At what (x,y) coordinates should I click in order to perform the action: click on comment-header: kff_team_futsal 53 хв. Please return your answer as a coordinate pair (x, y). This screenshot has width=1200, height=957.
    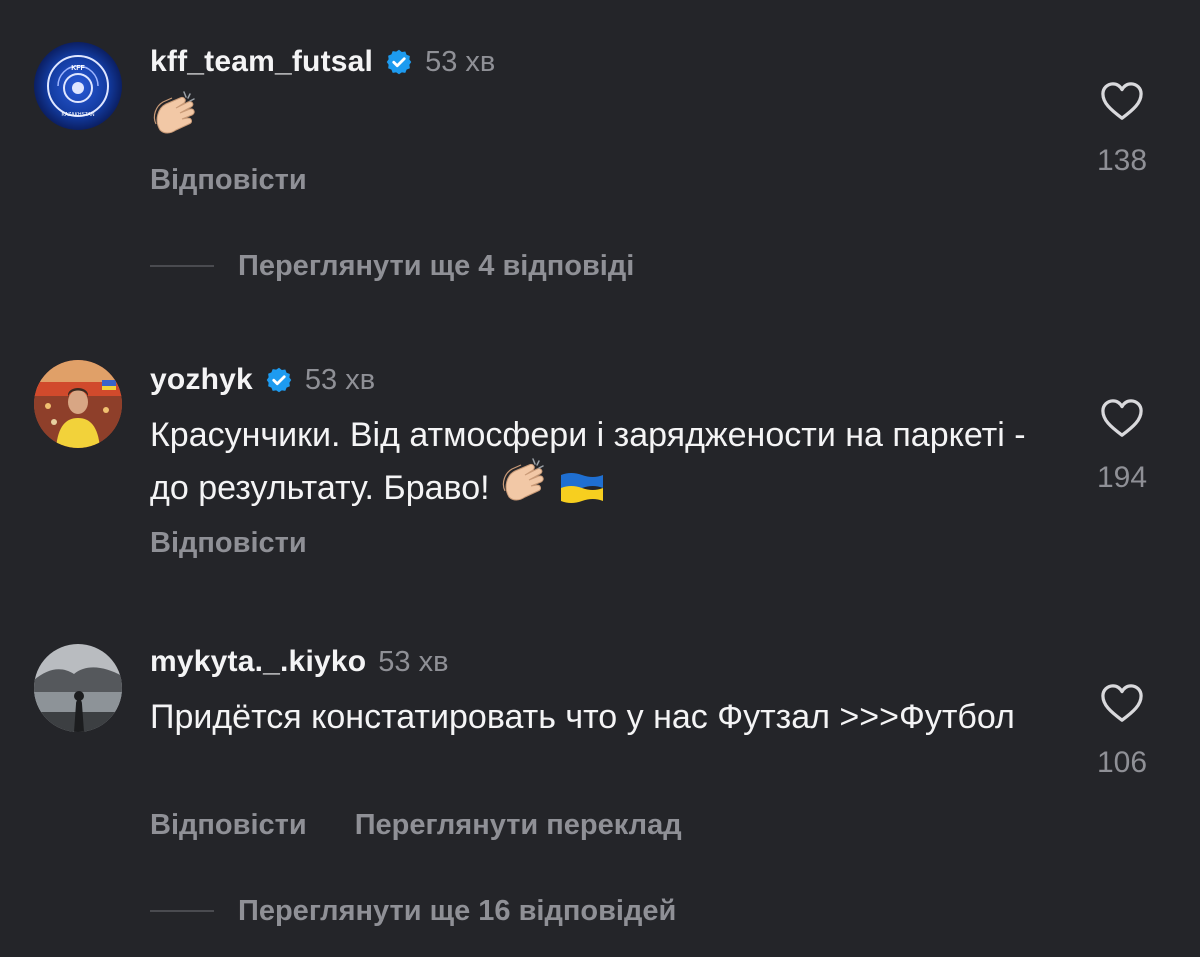
    Looking at the image, I should click on (322, 62).